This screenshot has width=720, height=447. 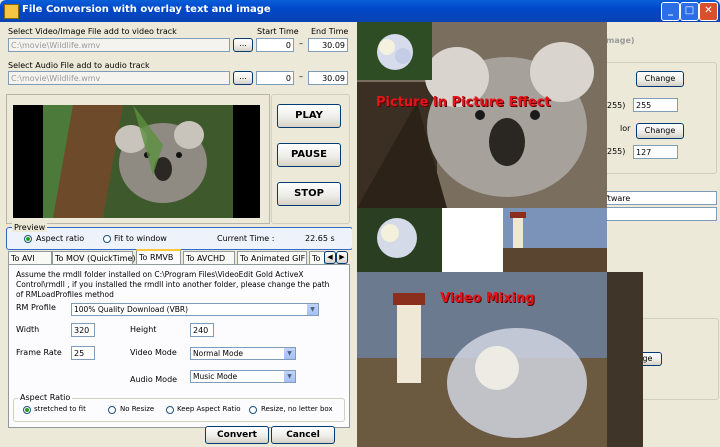 I want to click on video-end-input: 30.09, so click(x=328, y=45).